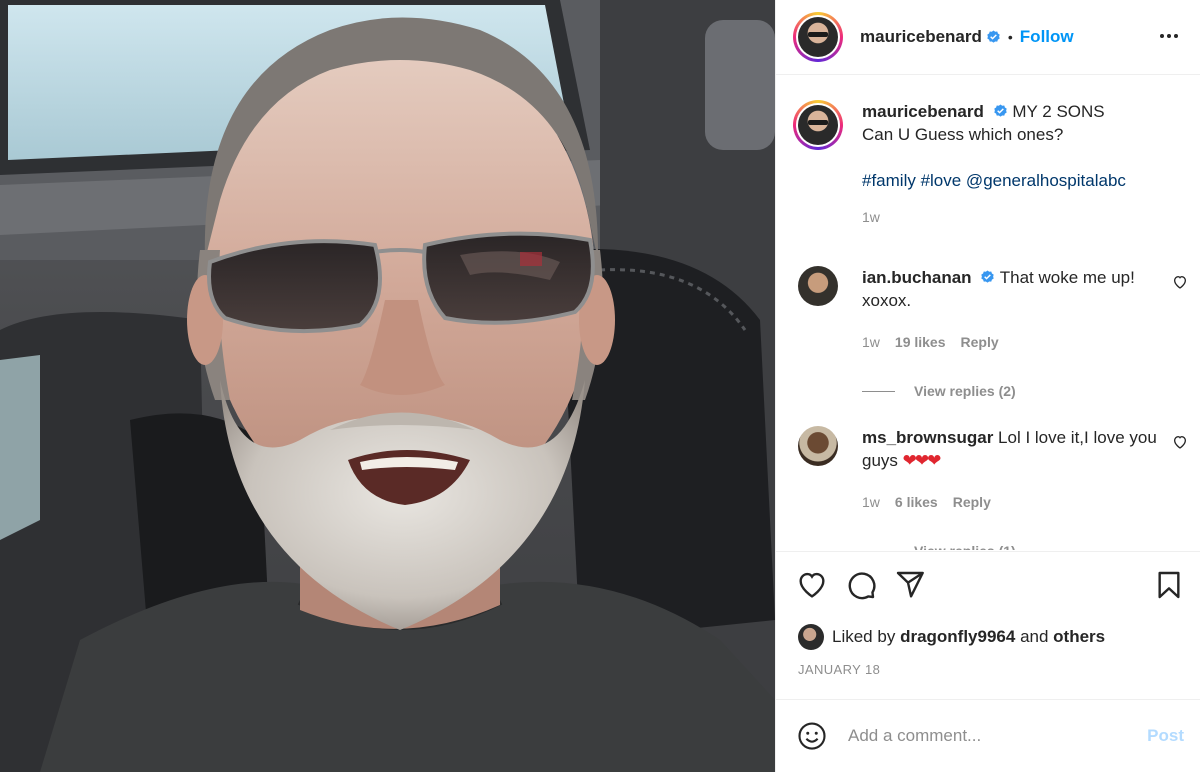 Image resolution: width=1200 pixels, height=772 pixels. I want to click on view-replies-button: View replies (2), so click(1012, 391).